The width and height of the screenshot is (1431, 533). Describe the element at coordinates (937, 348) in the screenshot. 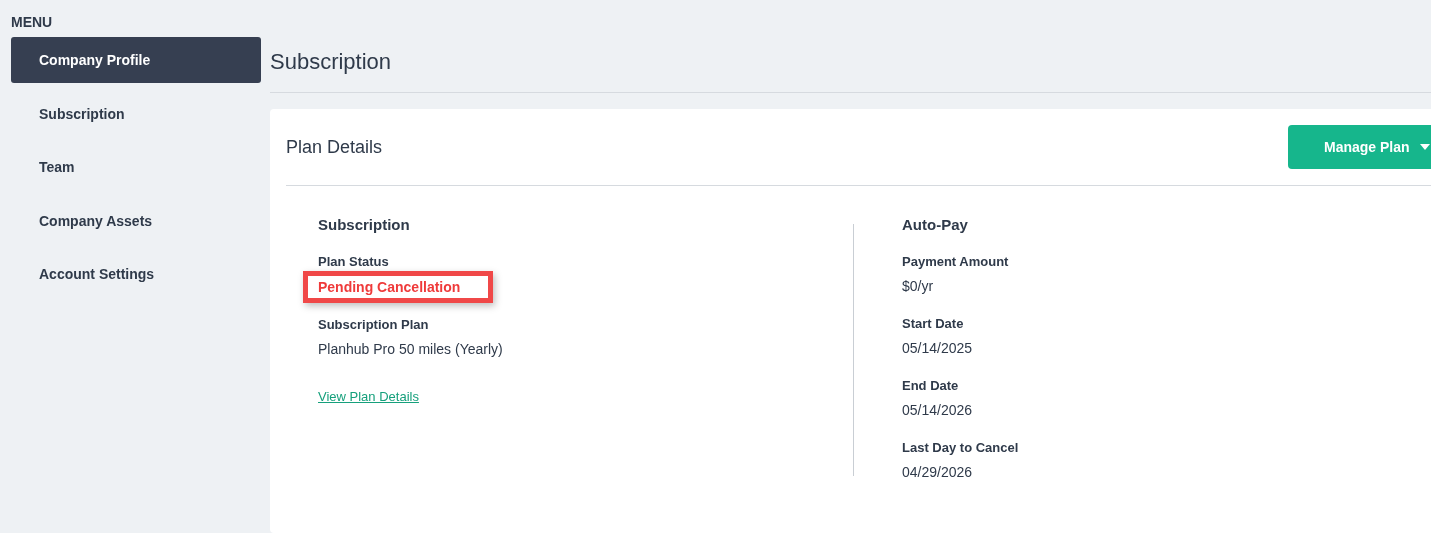

I see `field-value: 05/14/2025` at that location.